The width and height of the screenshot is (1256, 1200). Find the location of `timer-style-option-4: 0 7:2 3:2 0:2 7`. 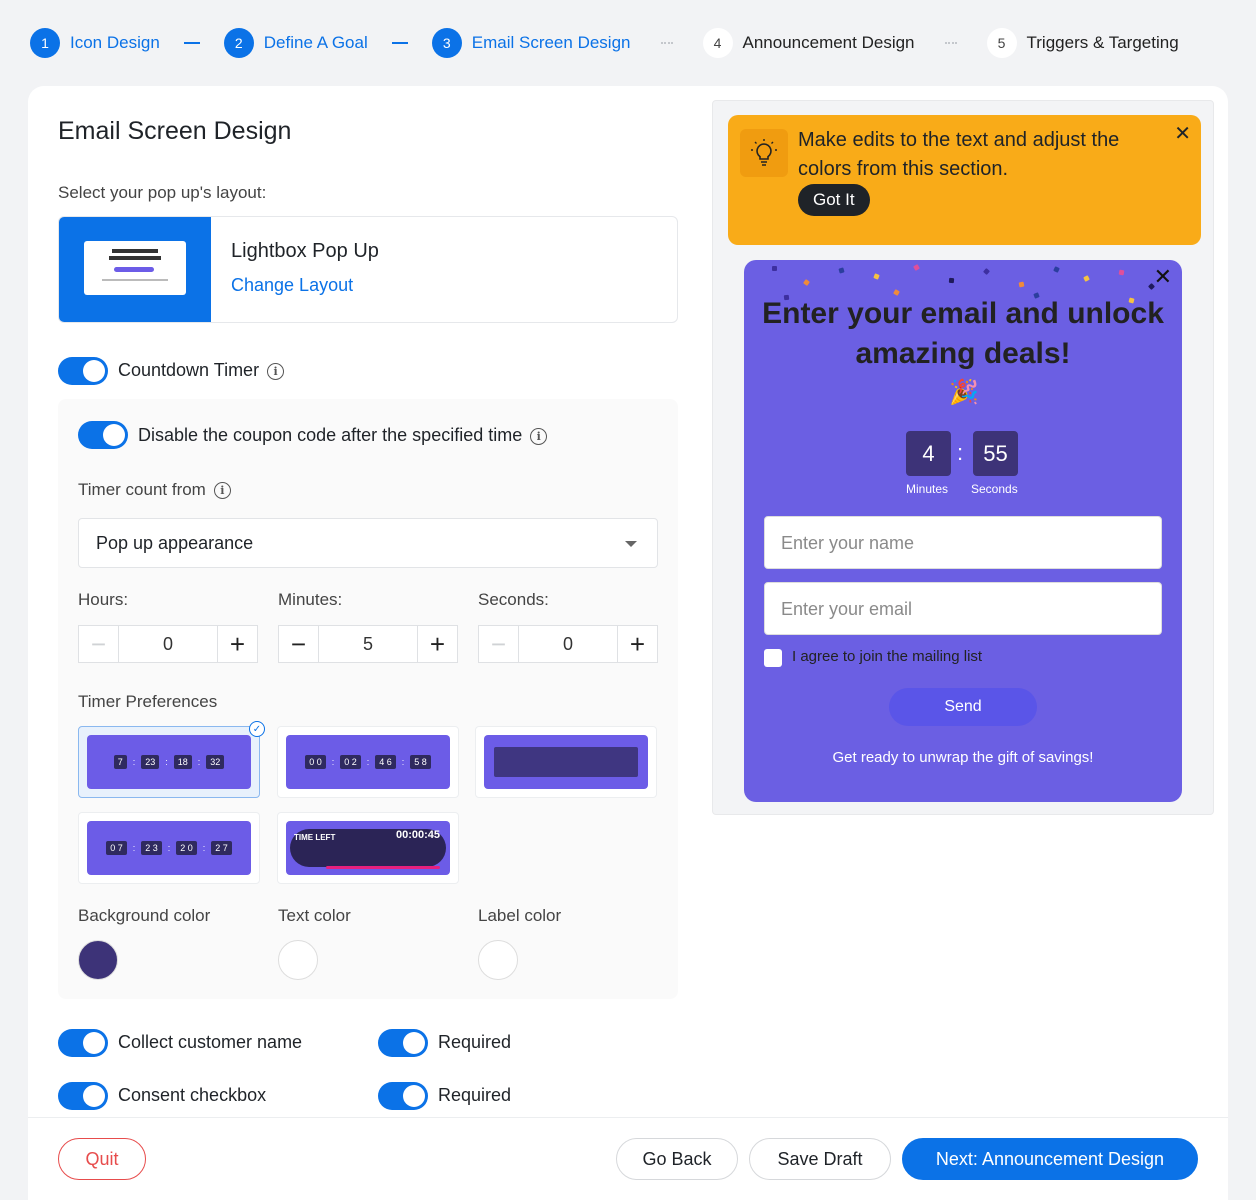

timer-style-option-4: 0 7:2 3:2 0:2 7 is located at coordinates (169, 848).